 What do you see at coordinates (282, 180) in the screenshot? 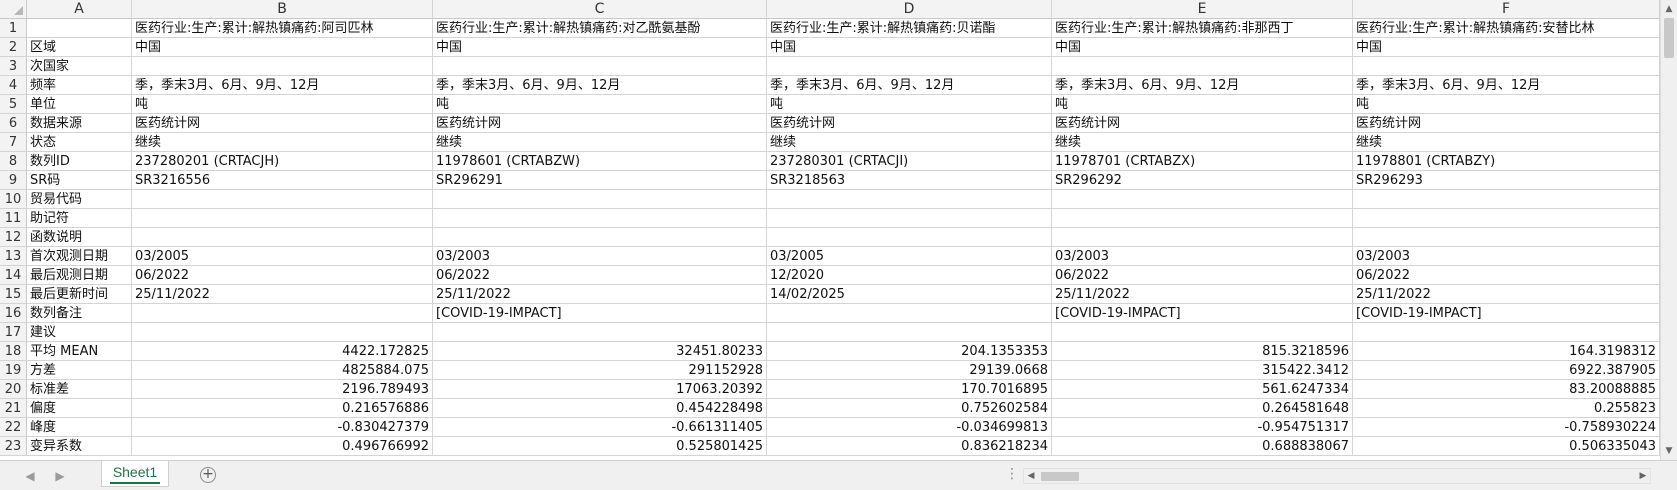
I see `cell-b9: SR3216556` at bounding box center [282, 180].